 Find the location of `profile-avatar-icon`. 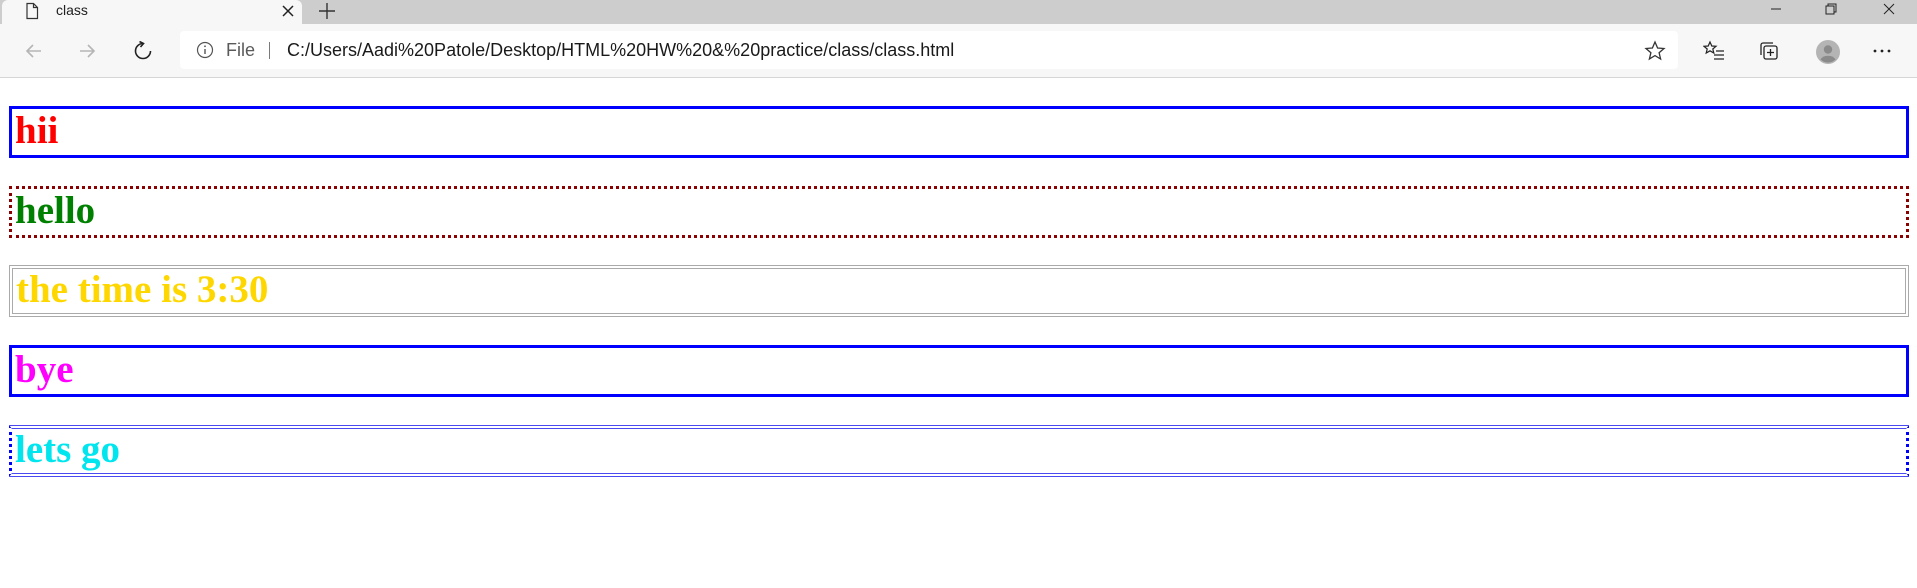

profile-avatar-icon is located at coordinates (1827, 51).